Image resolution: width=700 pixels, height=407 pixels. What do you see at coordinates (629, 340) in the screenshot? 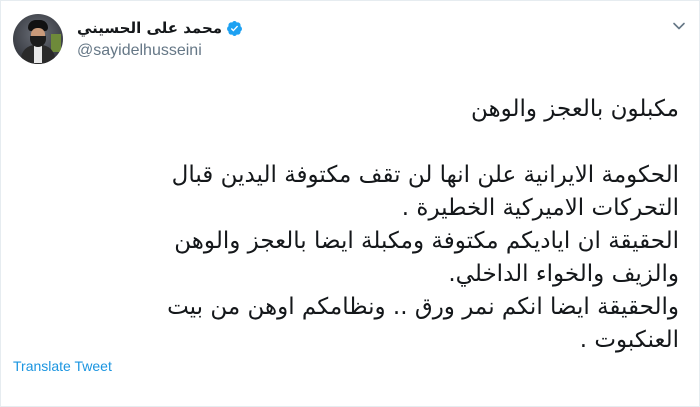
I see `tweet-line: العنكبوت .` at bounding box center [629, 340].